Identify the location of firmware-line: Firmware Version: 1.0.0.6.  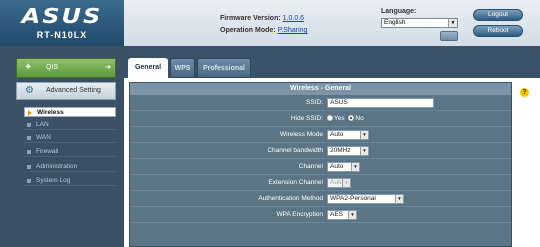
(262, 18).